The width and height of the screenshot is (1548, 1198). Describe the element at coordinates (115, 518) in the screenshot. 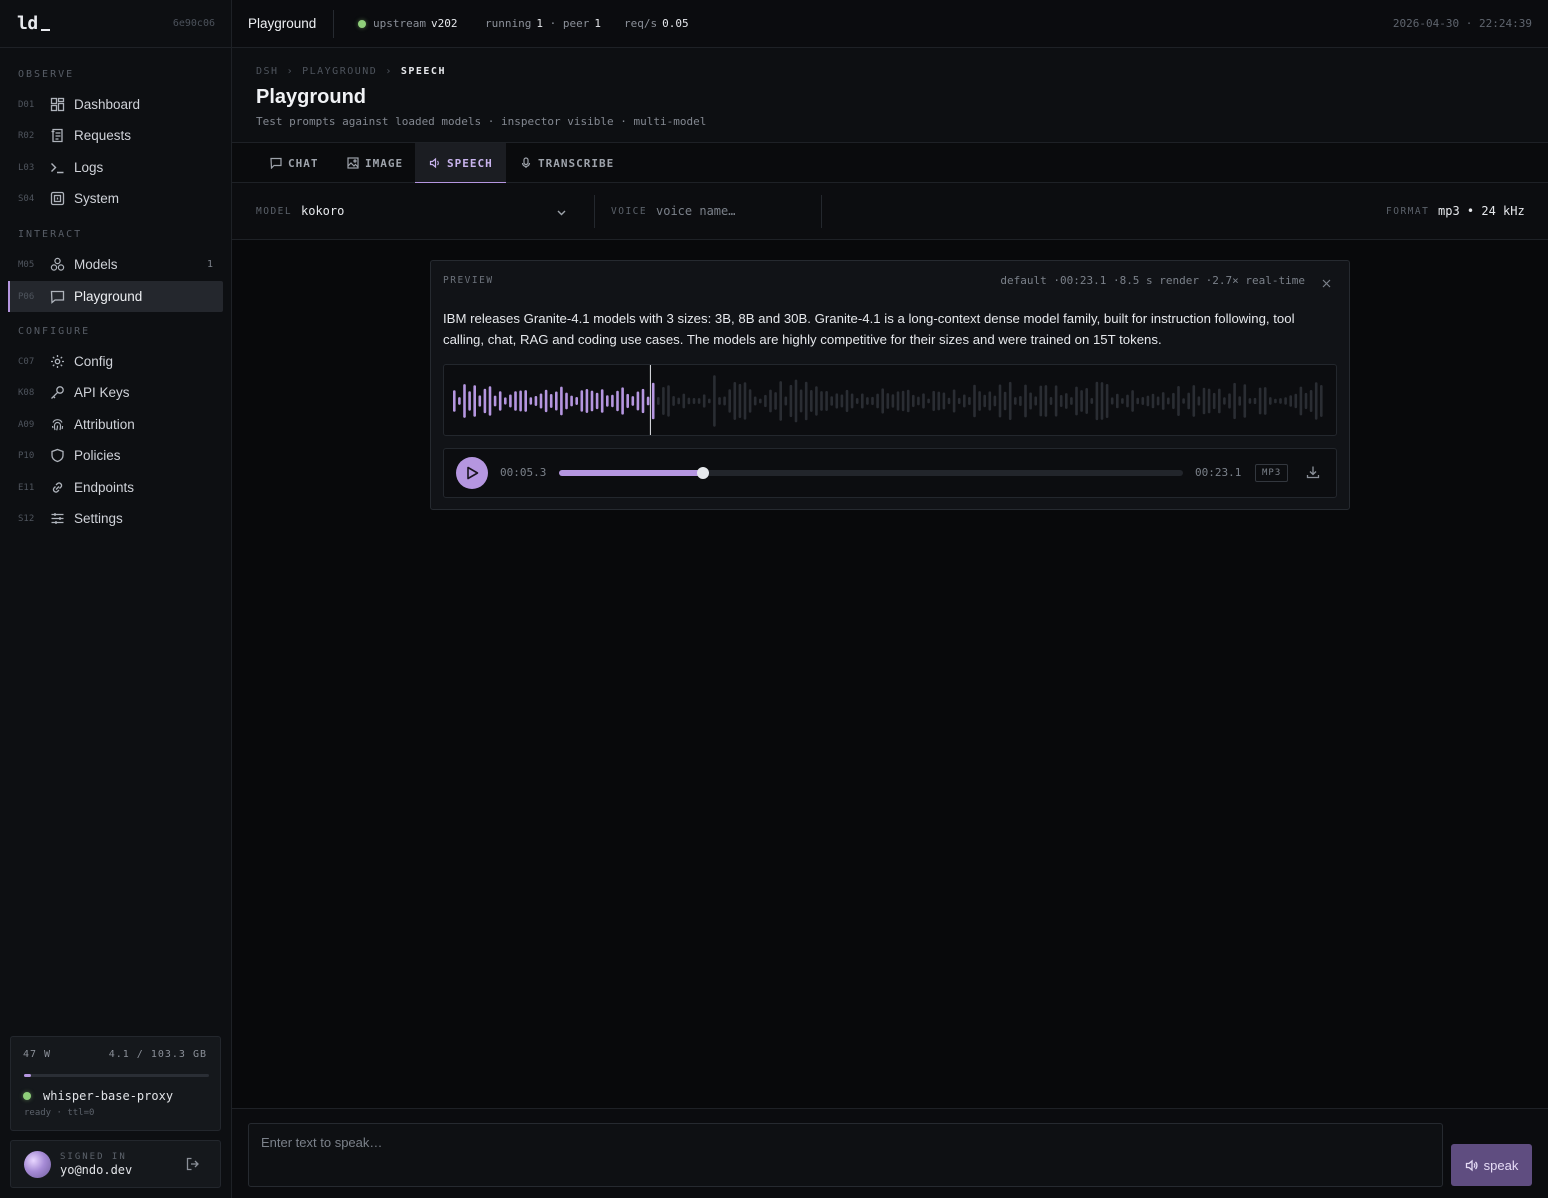

I see `sidebar-item-settings: S12 Settings` at that location.